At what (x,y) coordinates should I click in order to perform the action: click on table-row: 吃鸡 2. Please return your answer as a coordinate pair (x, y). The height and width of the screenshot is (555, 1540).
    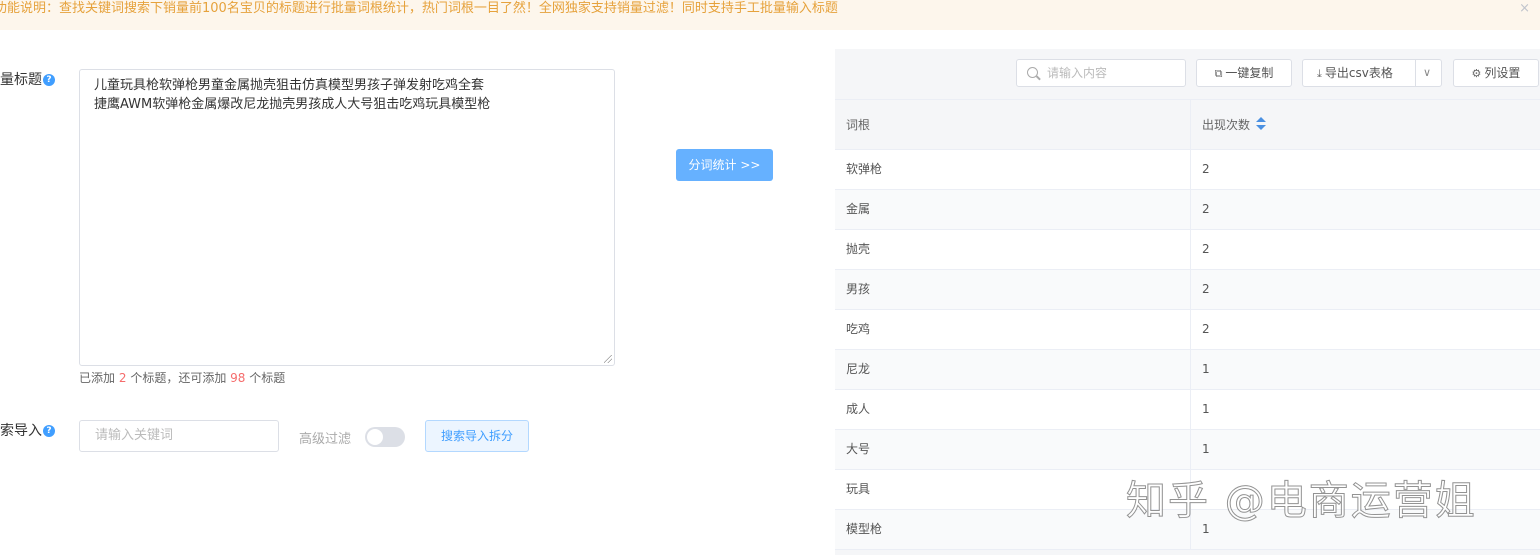
    Looking at the image, I should click on (1187, 330).